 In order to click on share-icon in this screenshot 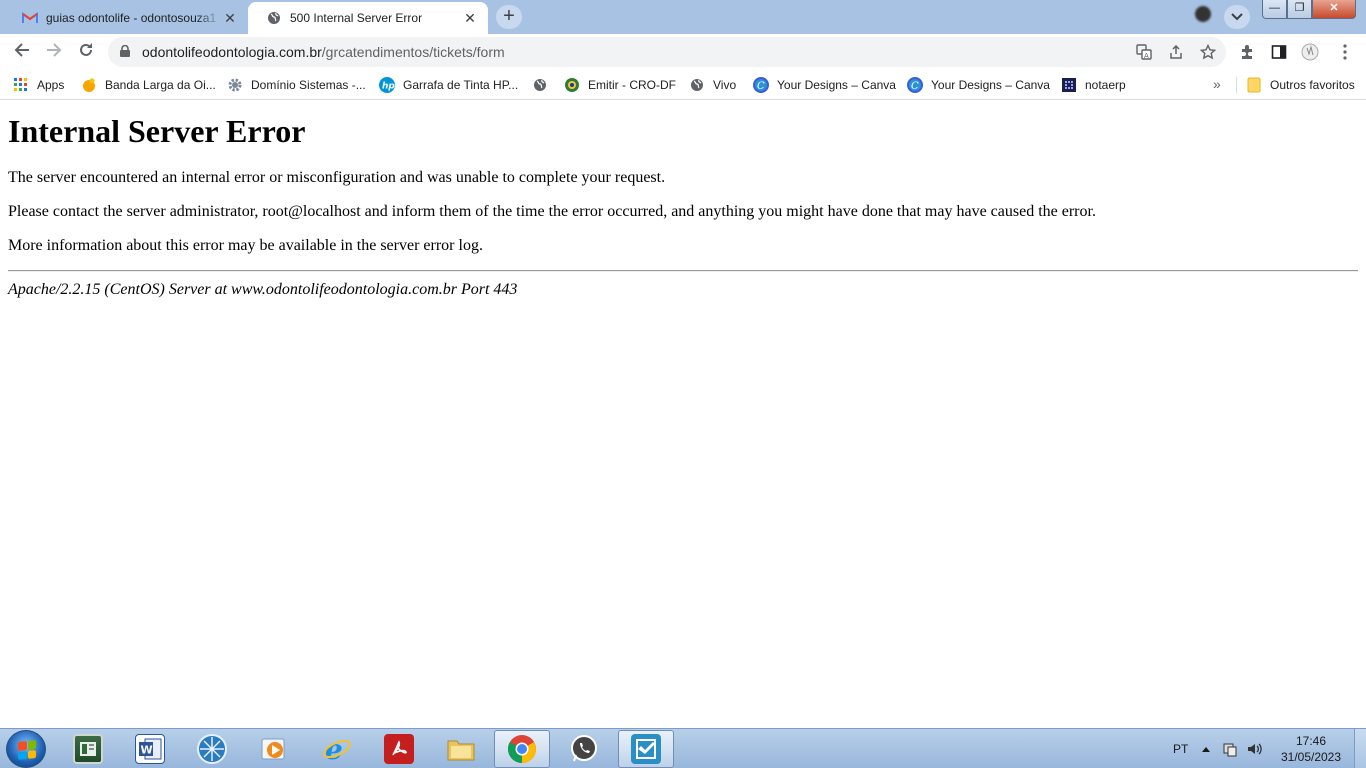, I will do `click(1176, 52)`.